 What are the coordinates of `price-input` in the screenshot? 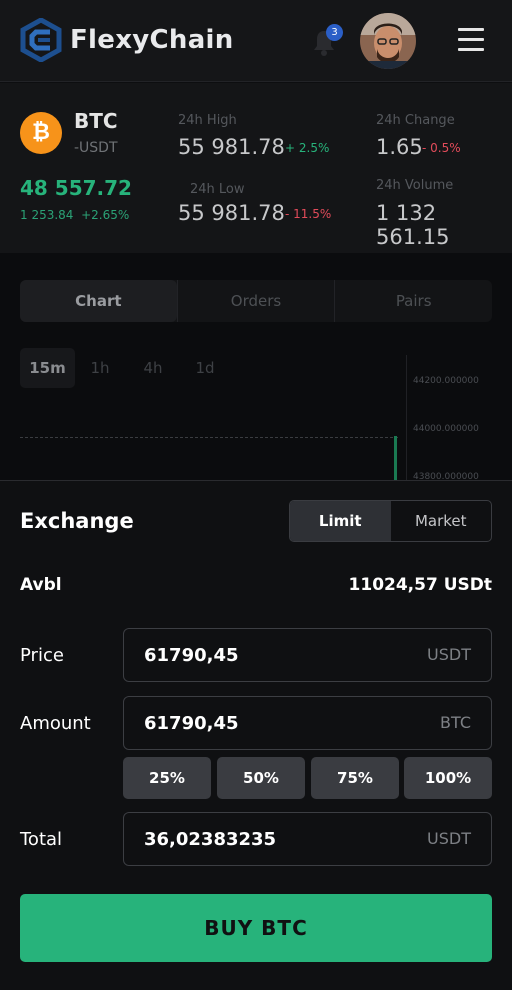 It's located at (269, 655).